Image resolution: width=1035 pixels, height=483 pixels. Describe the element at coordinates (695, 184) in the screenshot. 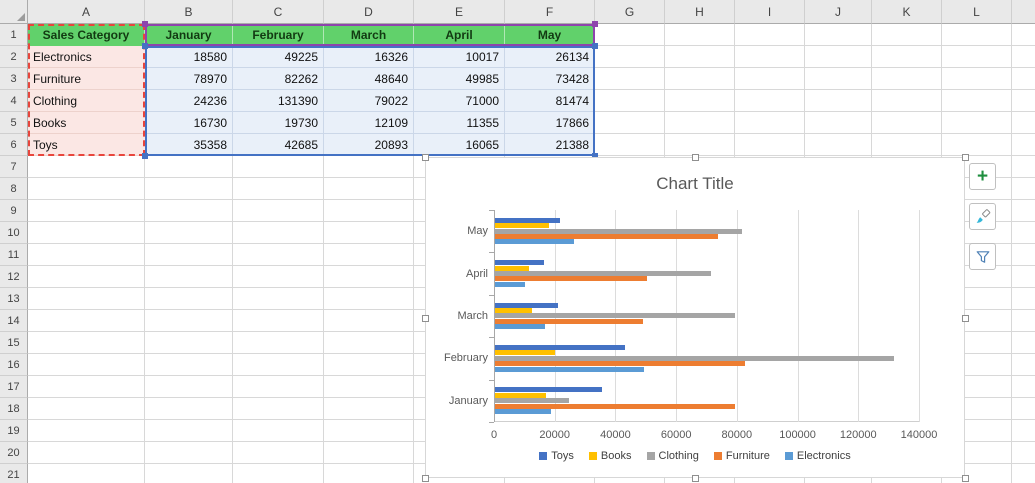

I see `chart-title: Chart Title` at that location.